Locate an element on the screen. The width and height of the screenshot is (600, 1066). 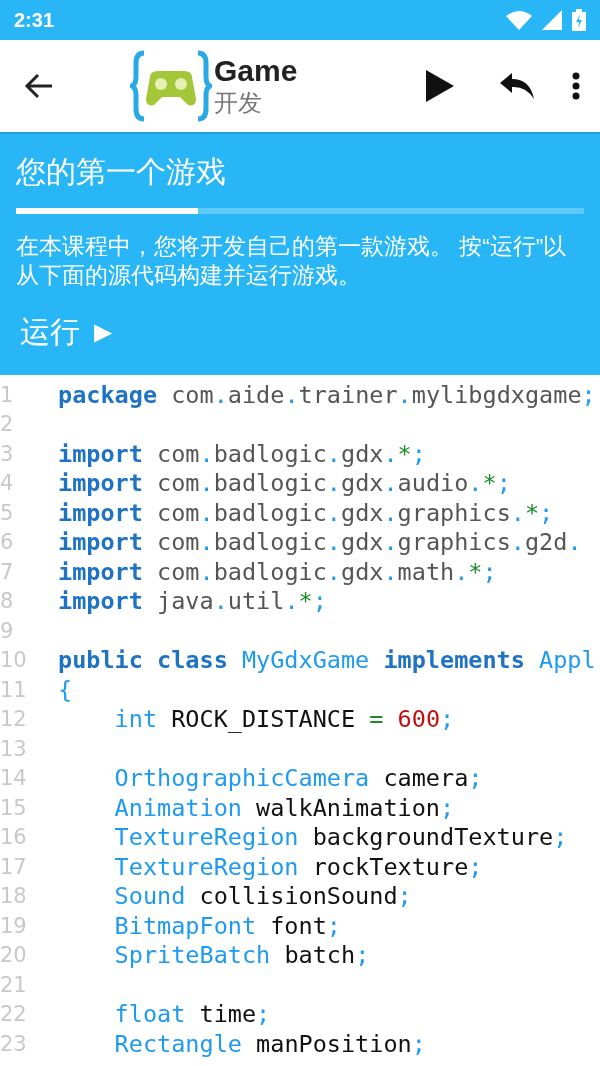
more-icon is located at coordinates (576, 86).